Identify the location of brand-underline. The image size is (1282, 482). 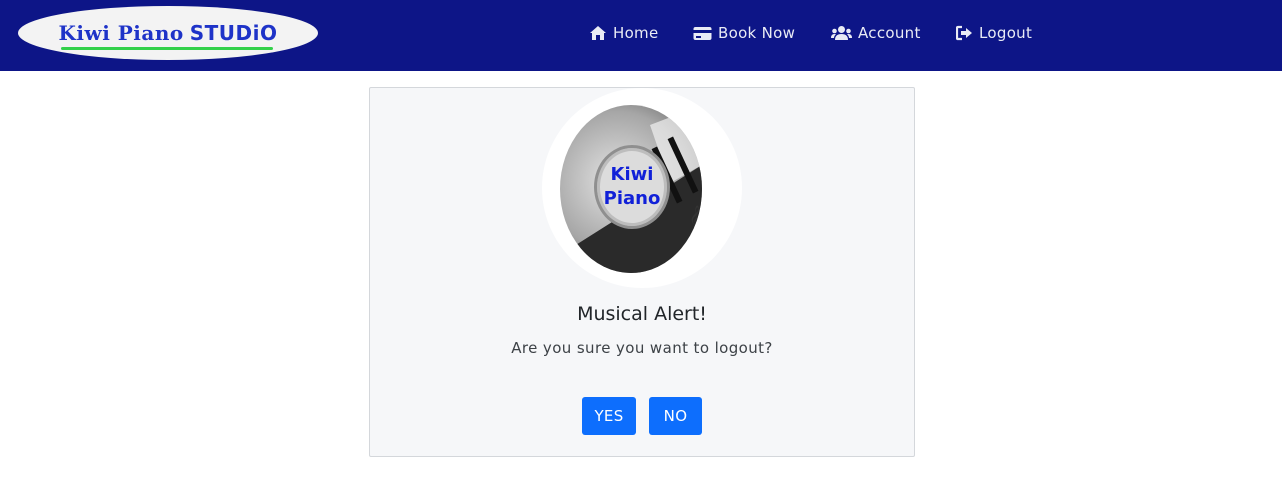
(167, 48).